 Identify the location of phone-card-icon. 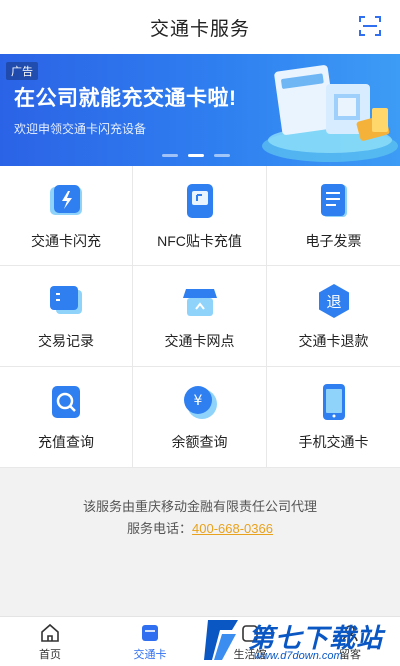
(333, 402).